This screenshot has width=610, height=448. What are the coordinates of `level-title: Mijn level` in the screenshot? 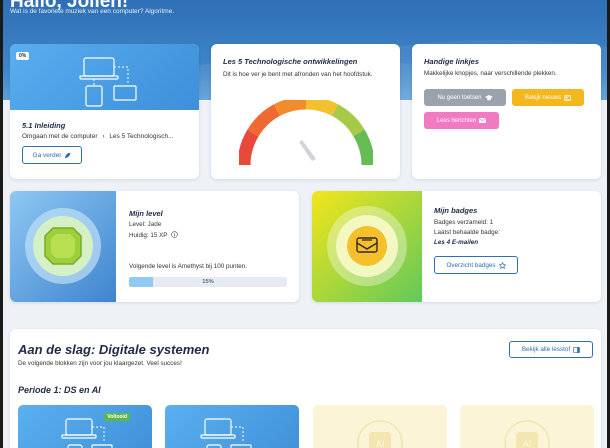 It's located at (146, 213).